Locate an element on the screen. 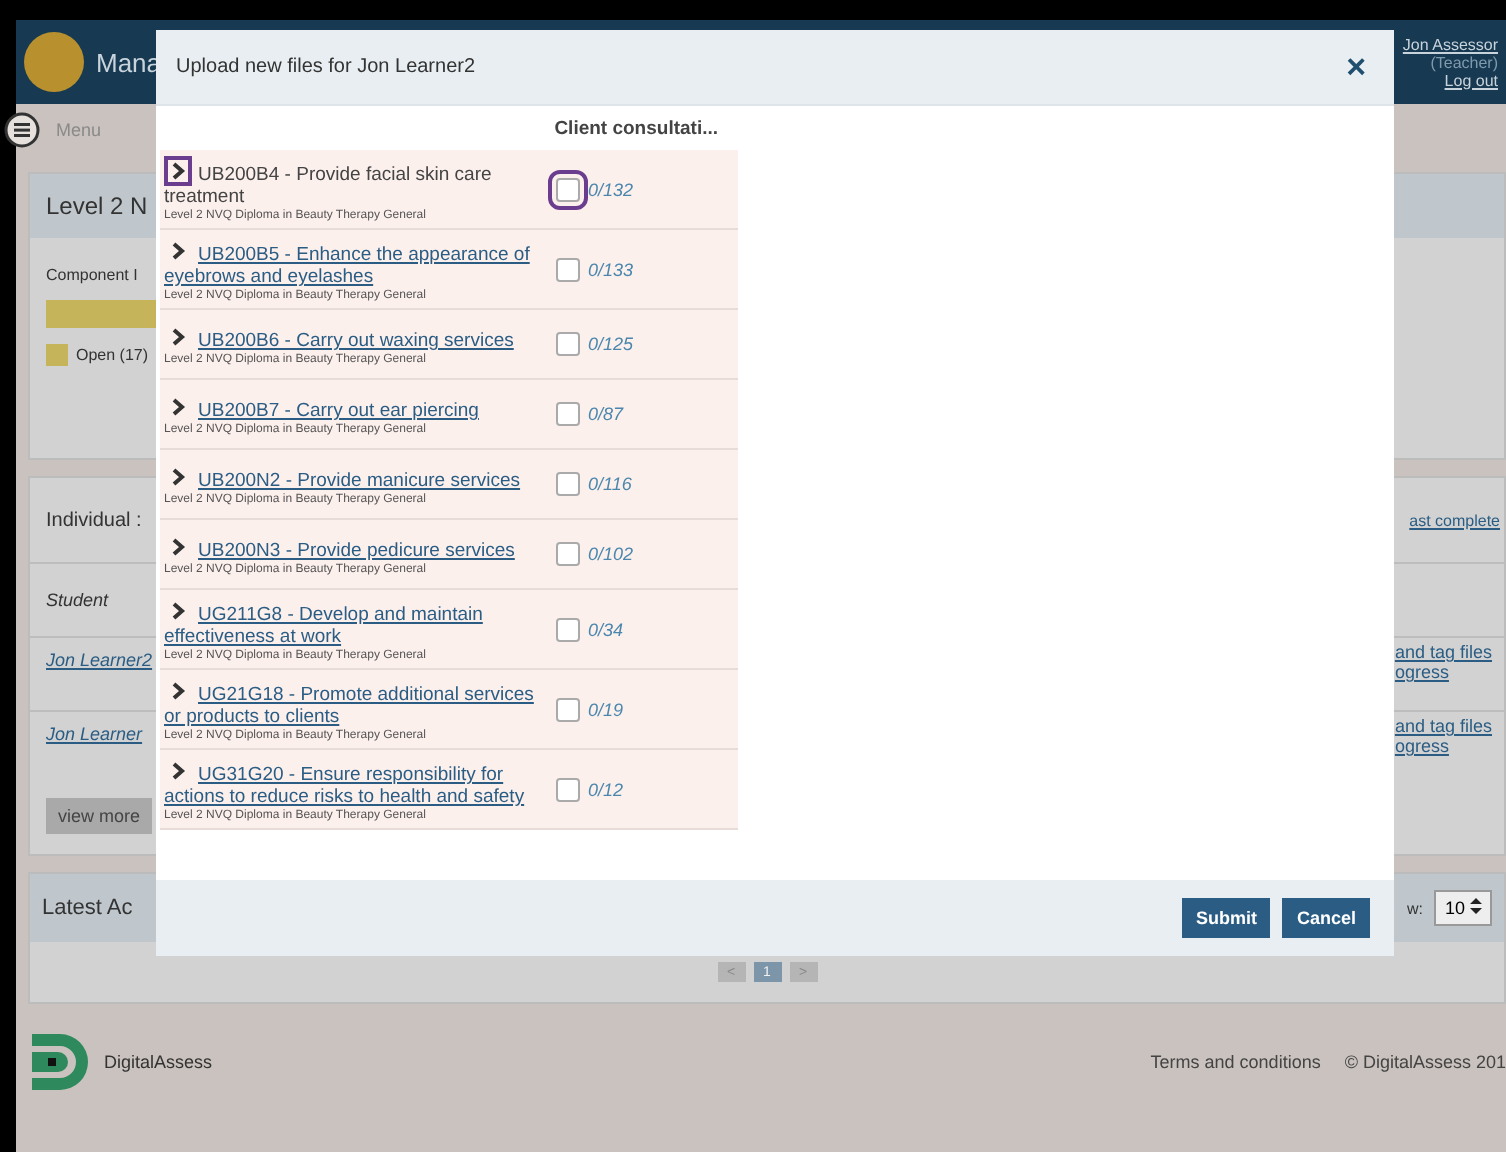  dialog-title: Upload new files for Jon Learner2 is located at coordinates (326, 67).